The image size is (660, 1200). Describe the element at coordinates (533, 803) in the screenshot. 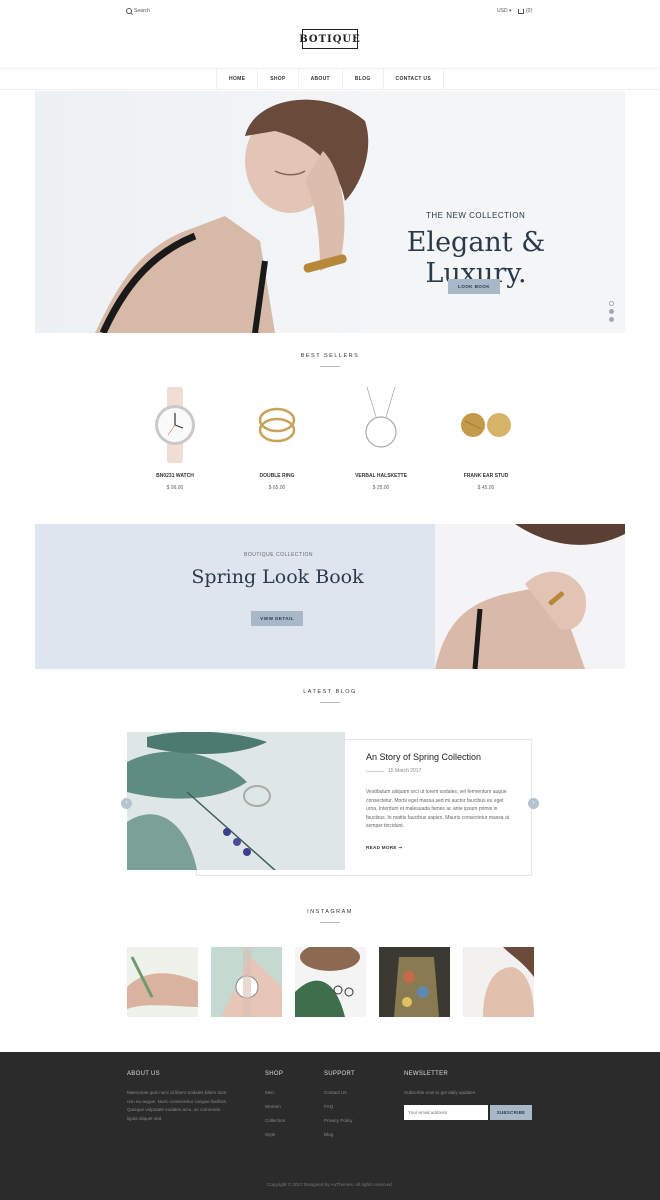

I see `chevron-right-icon: ›` at that location.